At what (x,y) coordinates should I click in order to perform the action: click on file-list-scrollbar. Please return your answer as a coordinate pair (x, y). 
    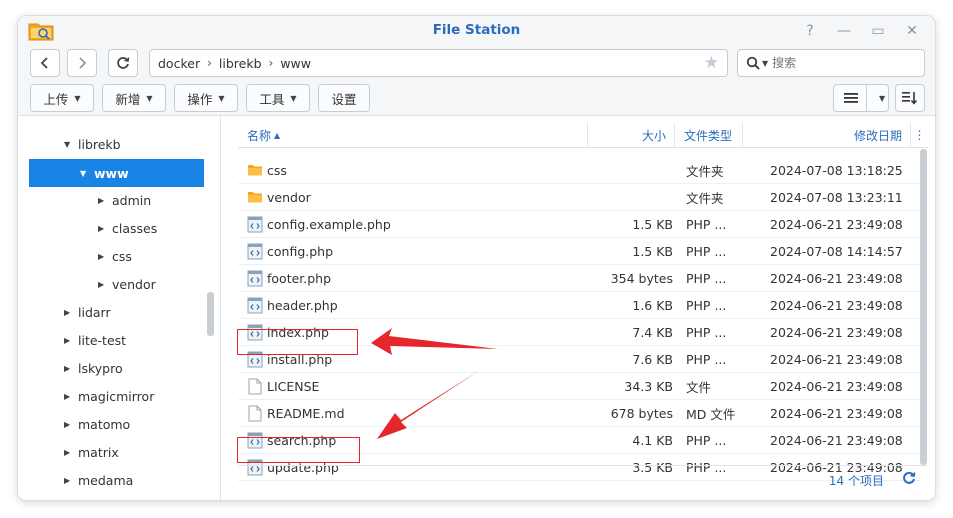
    Looking at the image, I should click on (923, 307).